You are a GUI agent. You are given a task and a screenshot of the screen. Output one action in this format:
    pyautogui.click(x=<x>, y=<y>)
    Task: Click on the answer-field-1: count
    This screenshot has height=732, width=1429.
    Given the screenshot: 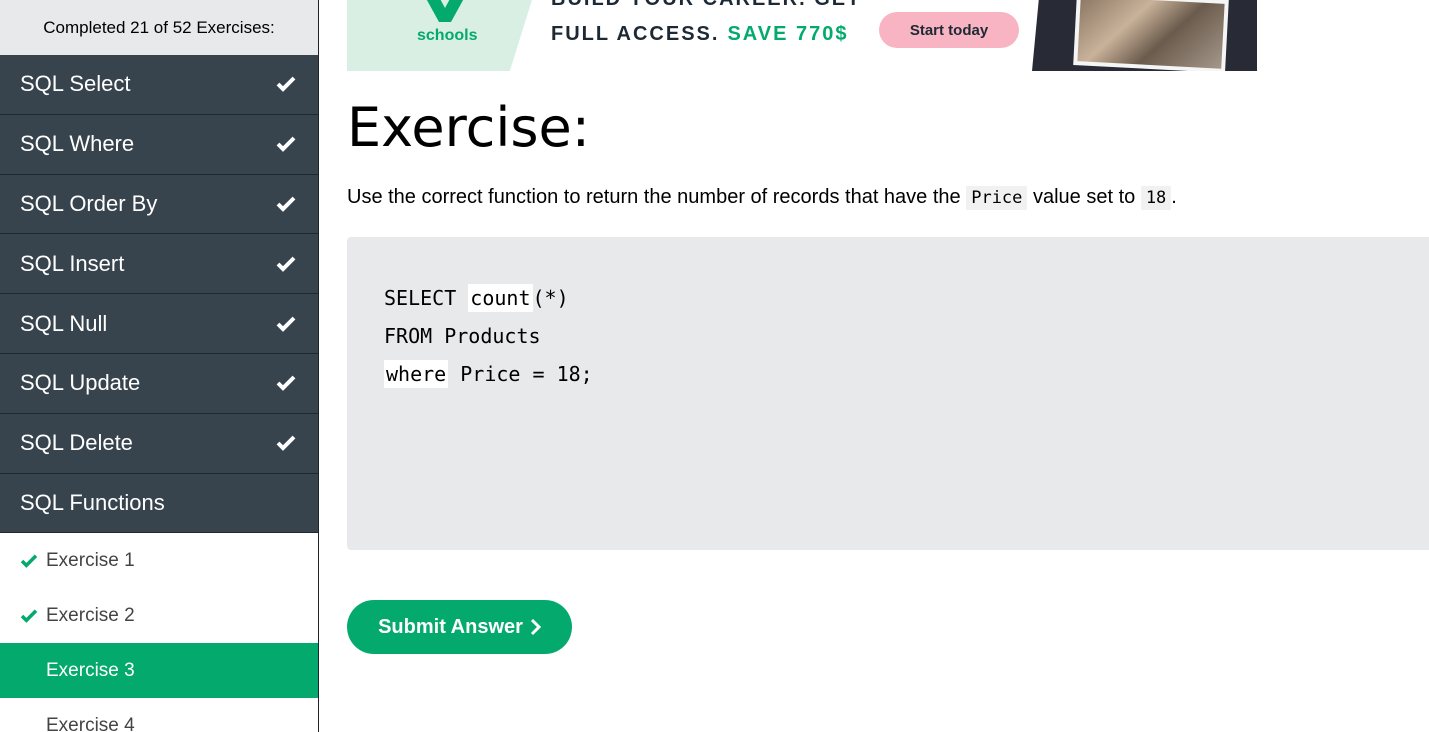 What is the action you would take?
    pyautogui.click(x=500, y=298)
    